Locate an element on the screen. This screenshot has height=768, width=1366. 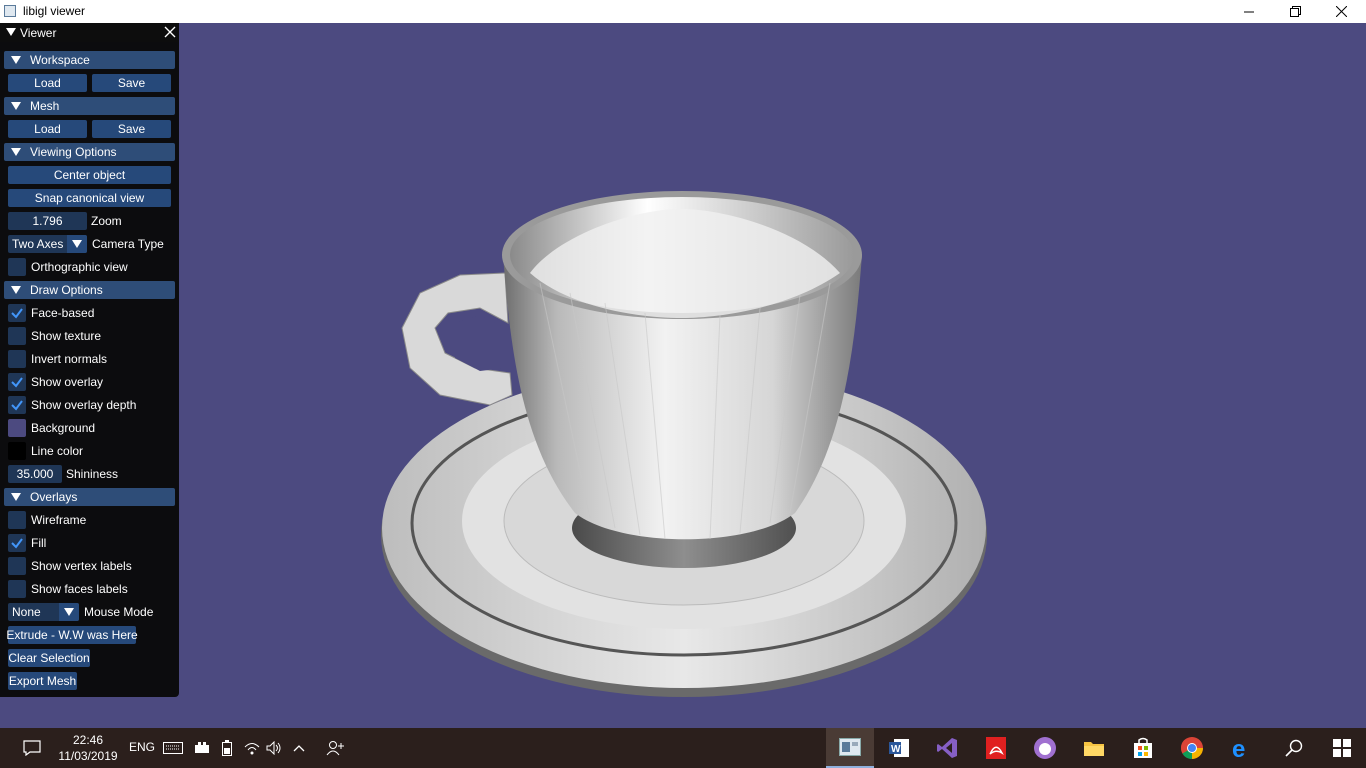
overlay-option-checkbox-show-vertex-labels is located at coordinates (17, 566).